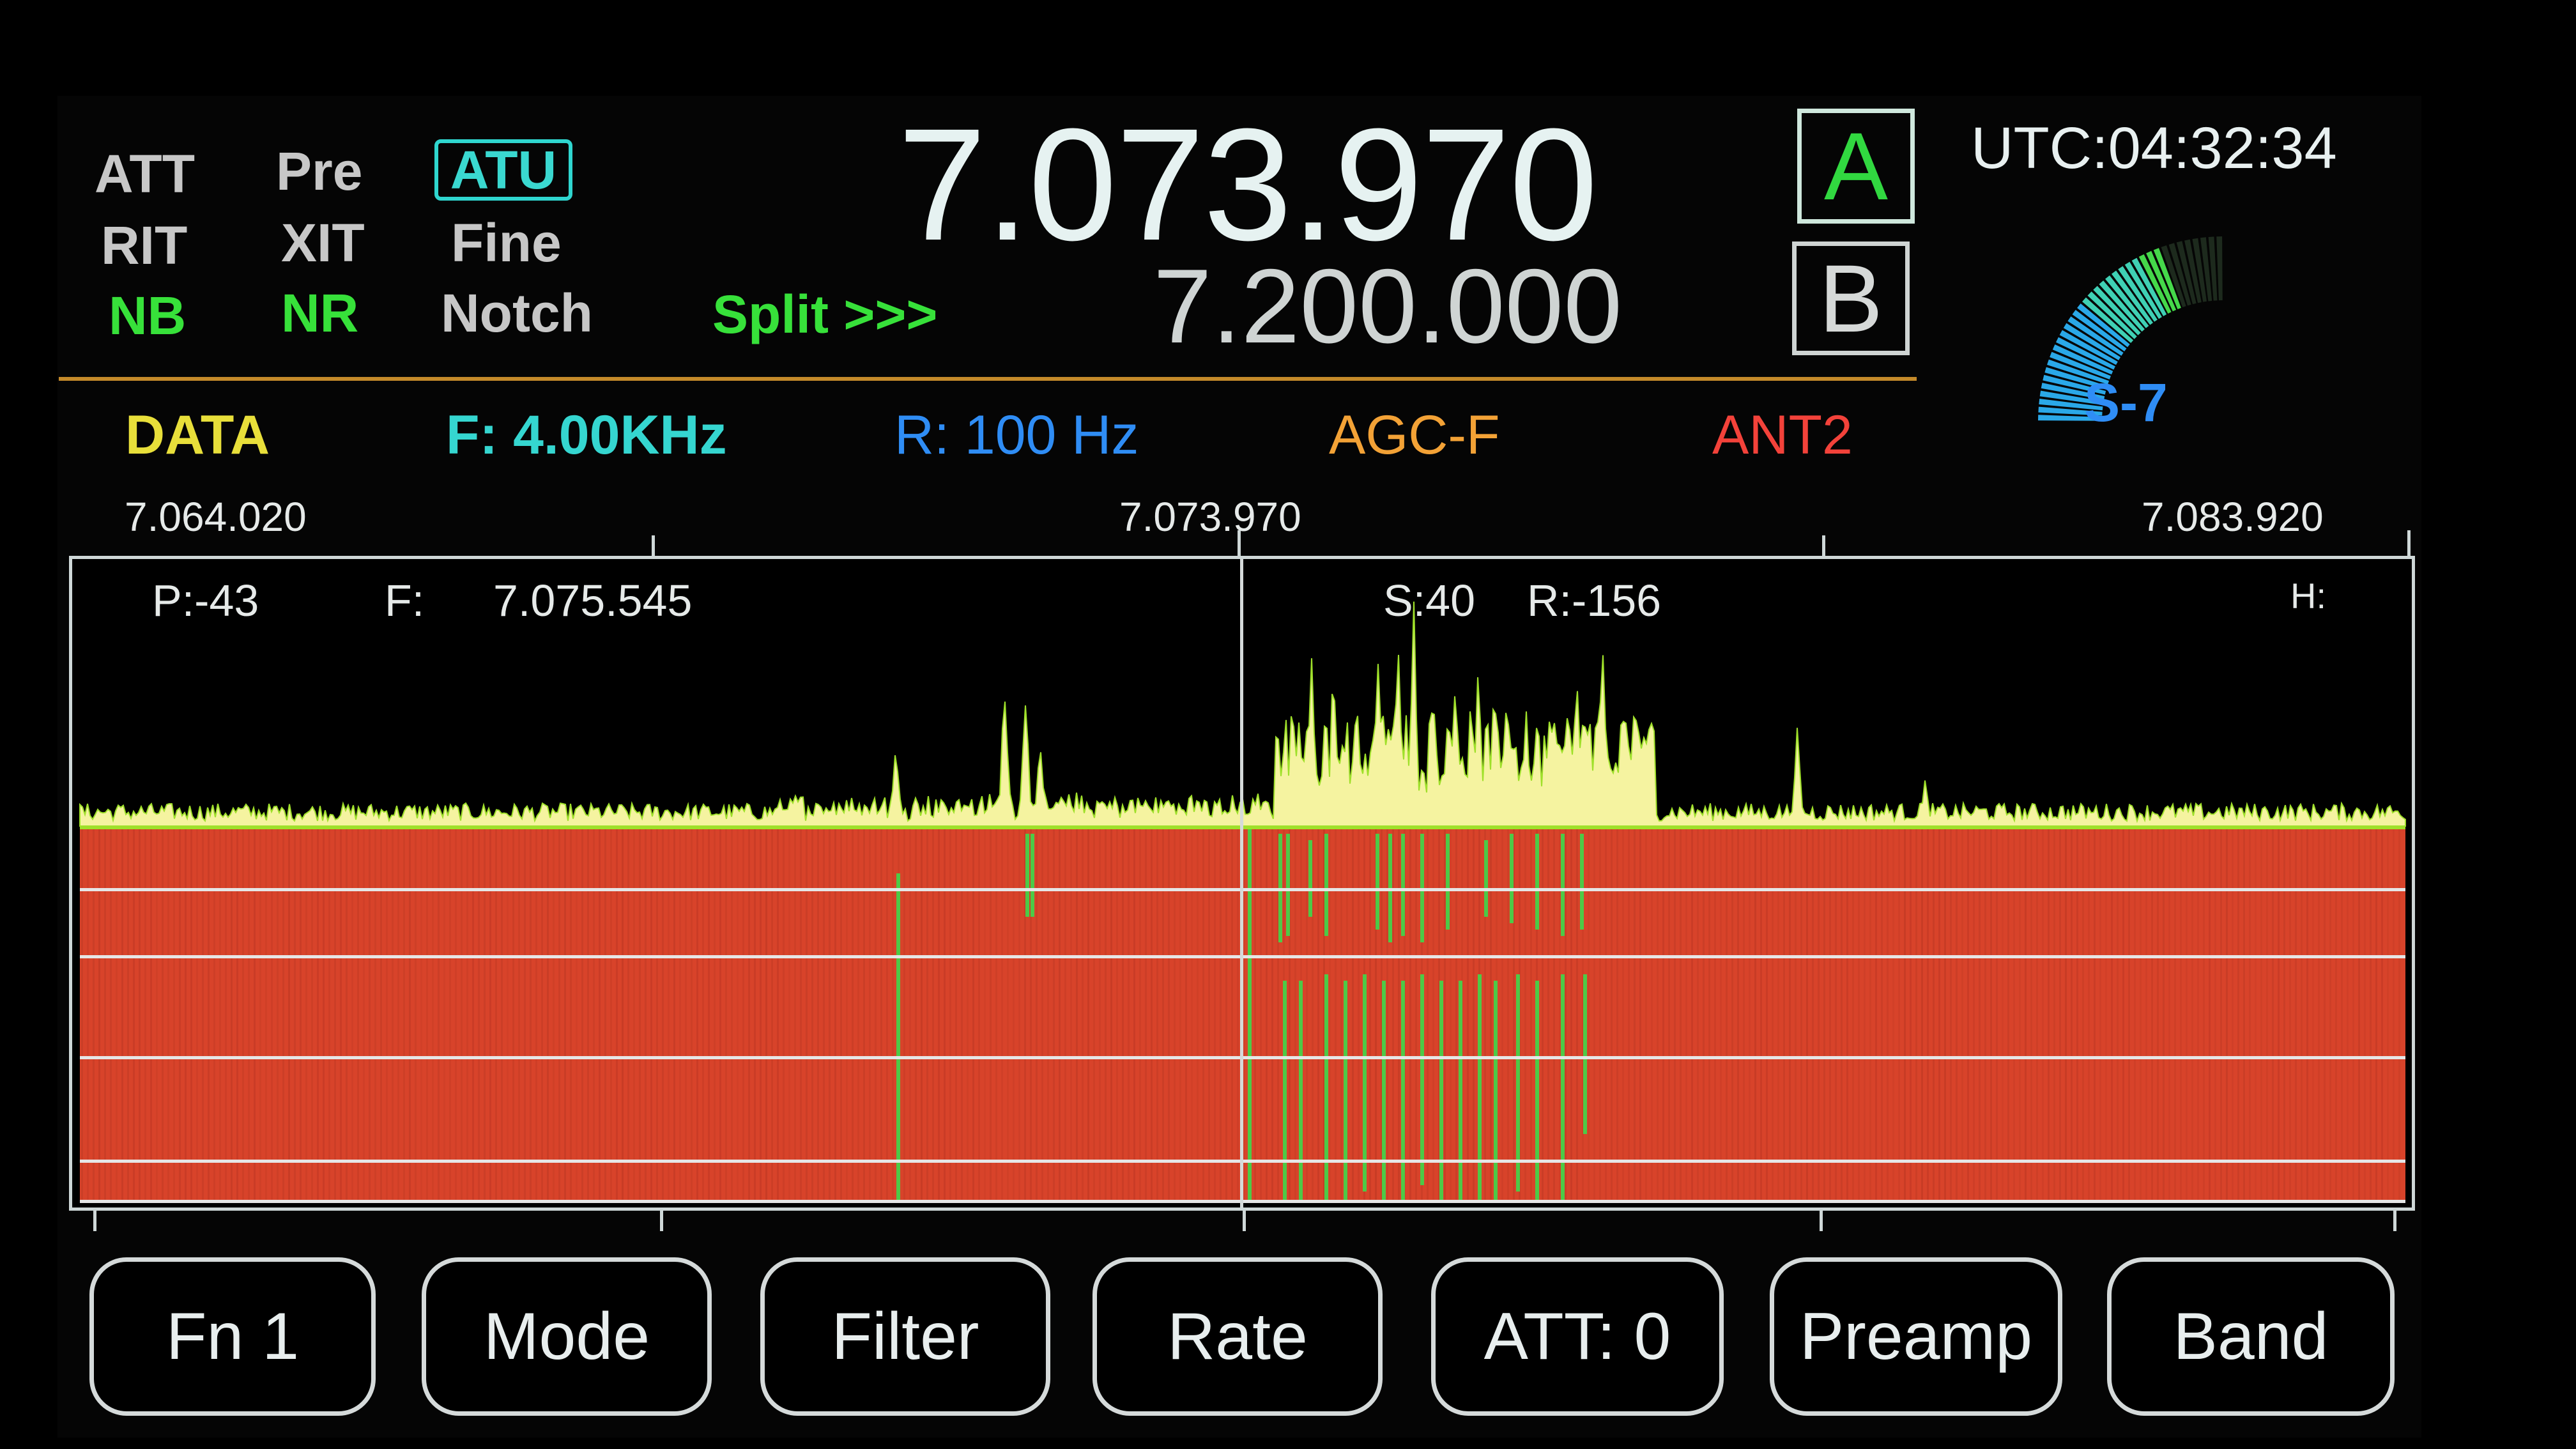 The image size is (2576, 1449). I want to click on notch-indicator: Notch, so click(517, 313).